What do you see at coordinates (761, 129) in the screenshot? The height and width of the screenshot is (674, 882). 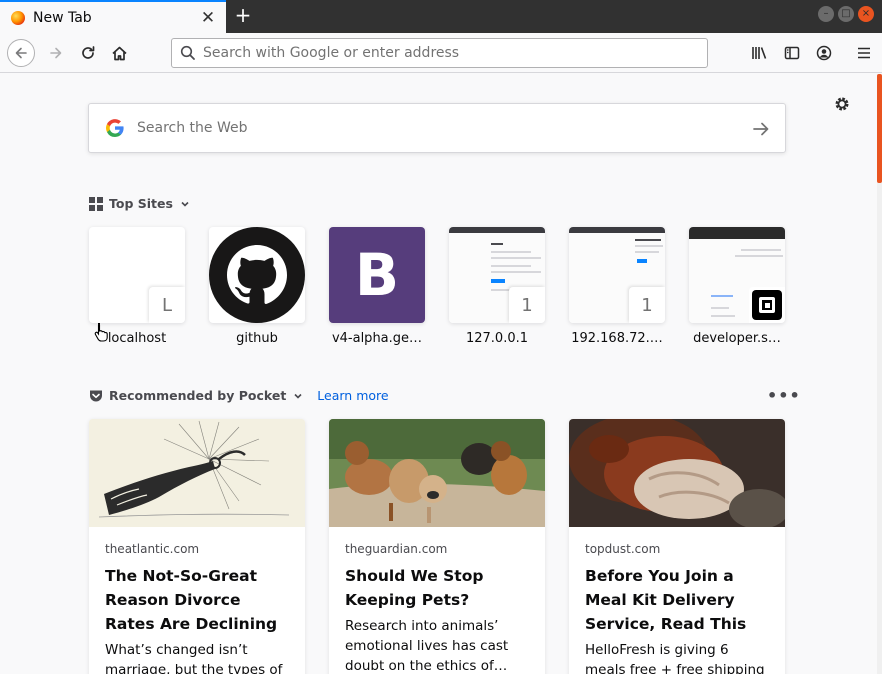 I see `arrow-right-icon` at bounding box center [761, 129].